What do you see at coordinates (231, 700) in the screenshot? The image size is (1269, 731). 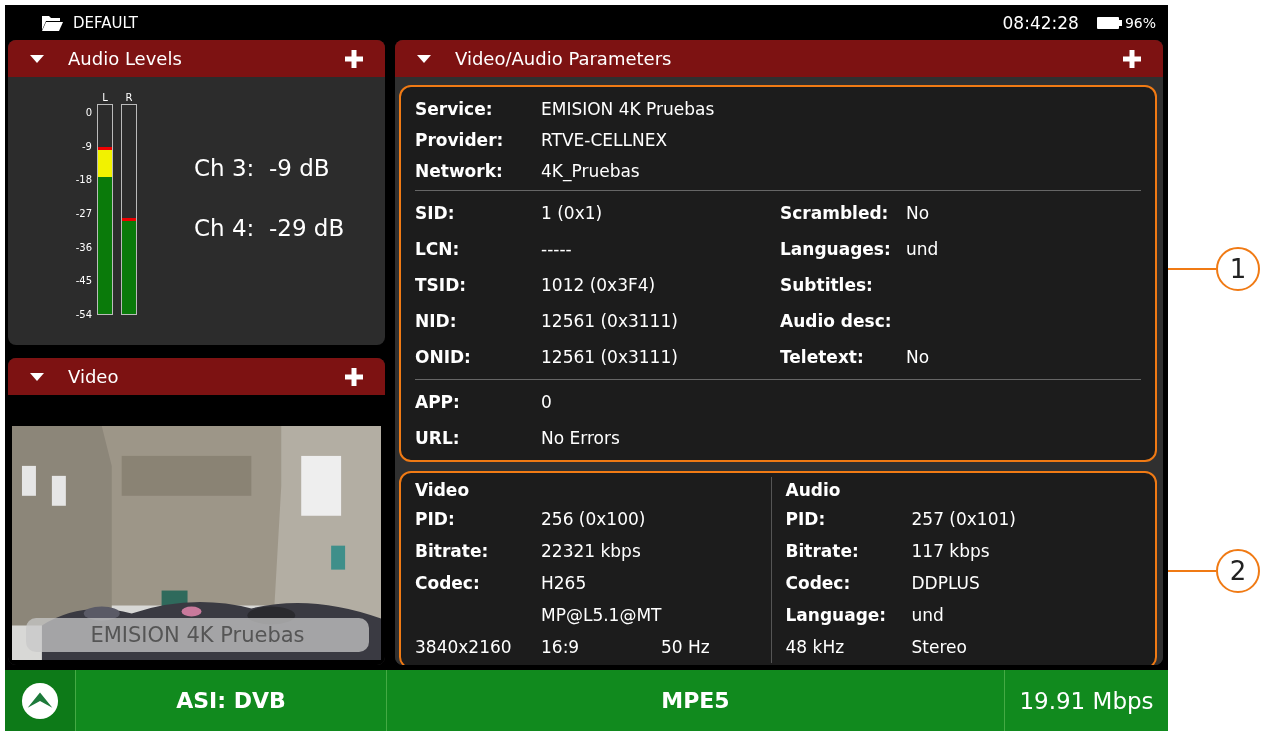 I see `input-status: ASI: DVB` at bounding box center [231, 700].